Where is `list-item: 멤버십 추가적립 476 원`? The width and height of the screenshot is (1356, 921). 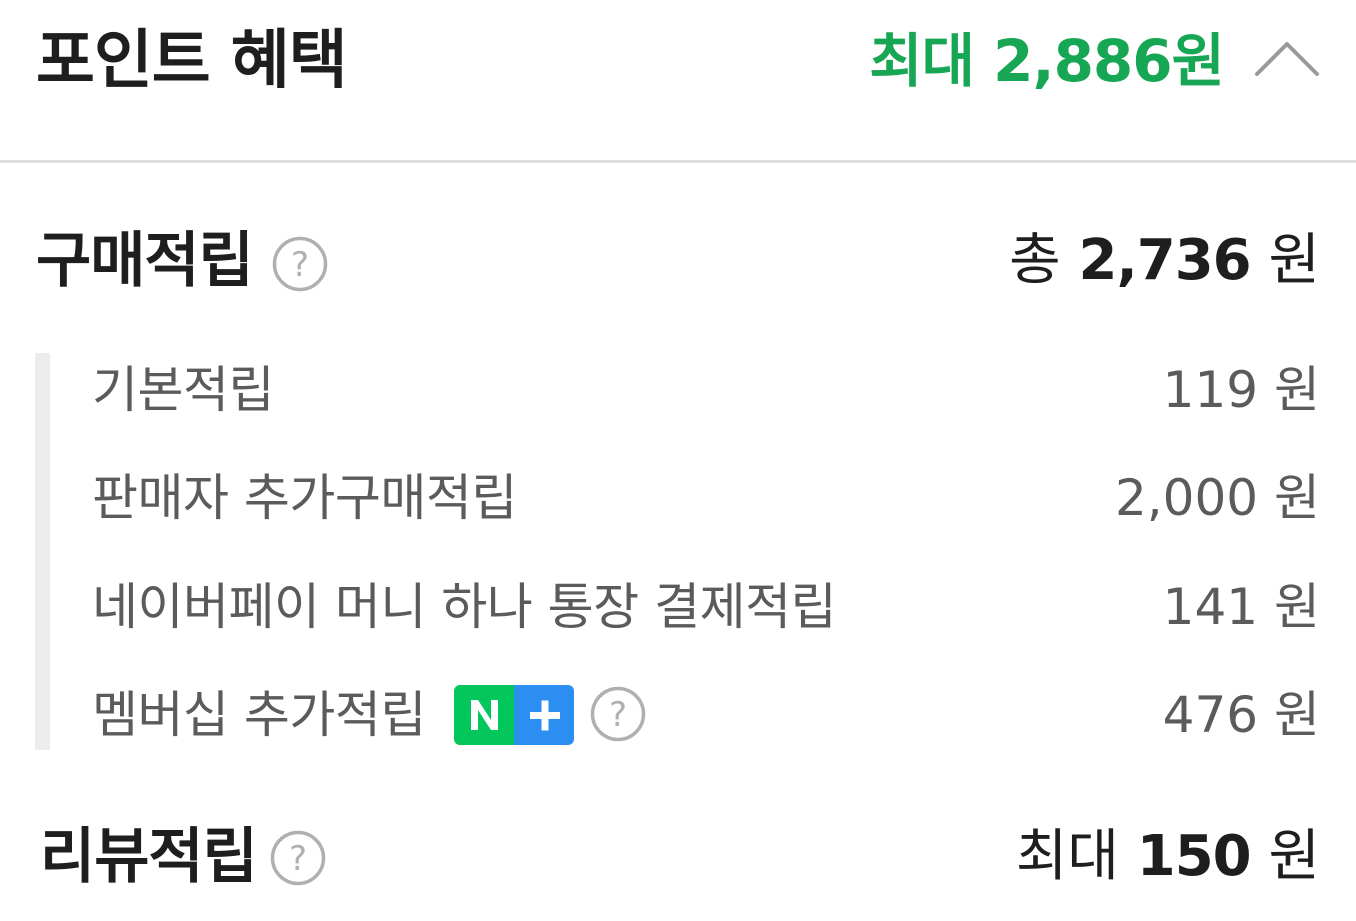 list-item: 멤버십 추가적립 476 원 is located at coordinates (706, 715).